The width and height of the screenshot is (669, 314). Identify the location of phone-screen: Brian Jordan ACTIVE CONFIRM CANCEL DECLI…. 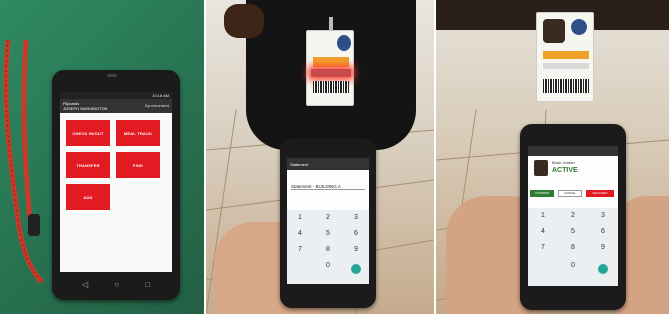
(573, 216).